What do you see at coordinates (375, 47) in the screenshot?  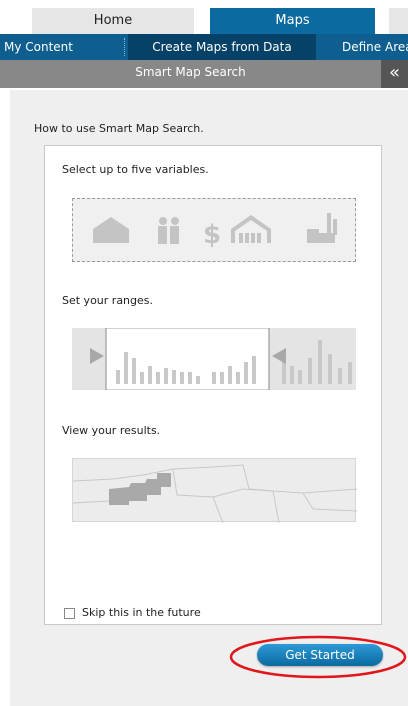 I see `subnav-define-area: Define Area` at bounding box center [375, 47].